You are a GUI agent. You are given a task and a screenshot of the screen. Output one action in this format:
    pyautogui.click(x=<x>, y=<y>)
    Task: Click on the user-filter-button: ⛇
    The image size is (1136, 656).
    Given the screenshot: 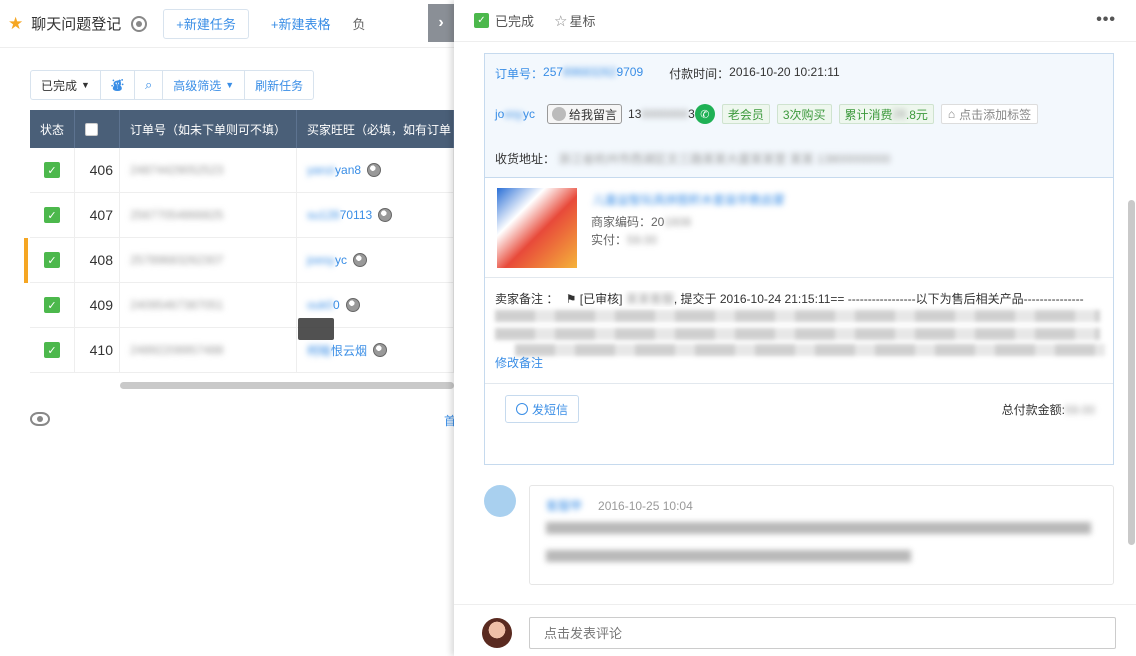 What is the action you would take?
    pyautogui.click(x=118, y=85)
    